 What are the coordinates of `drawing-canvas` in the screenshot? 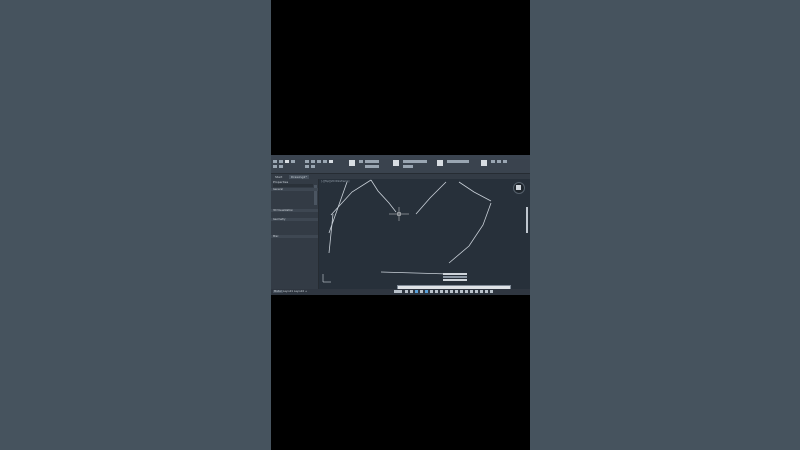 It's located at (424, 234).